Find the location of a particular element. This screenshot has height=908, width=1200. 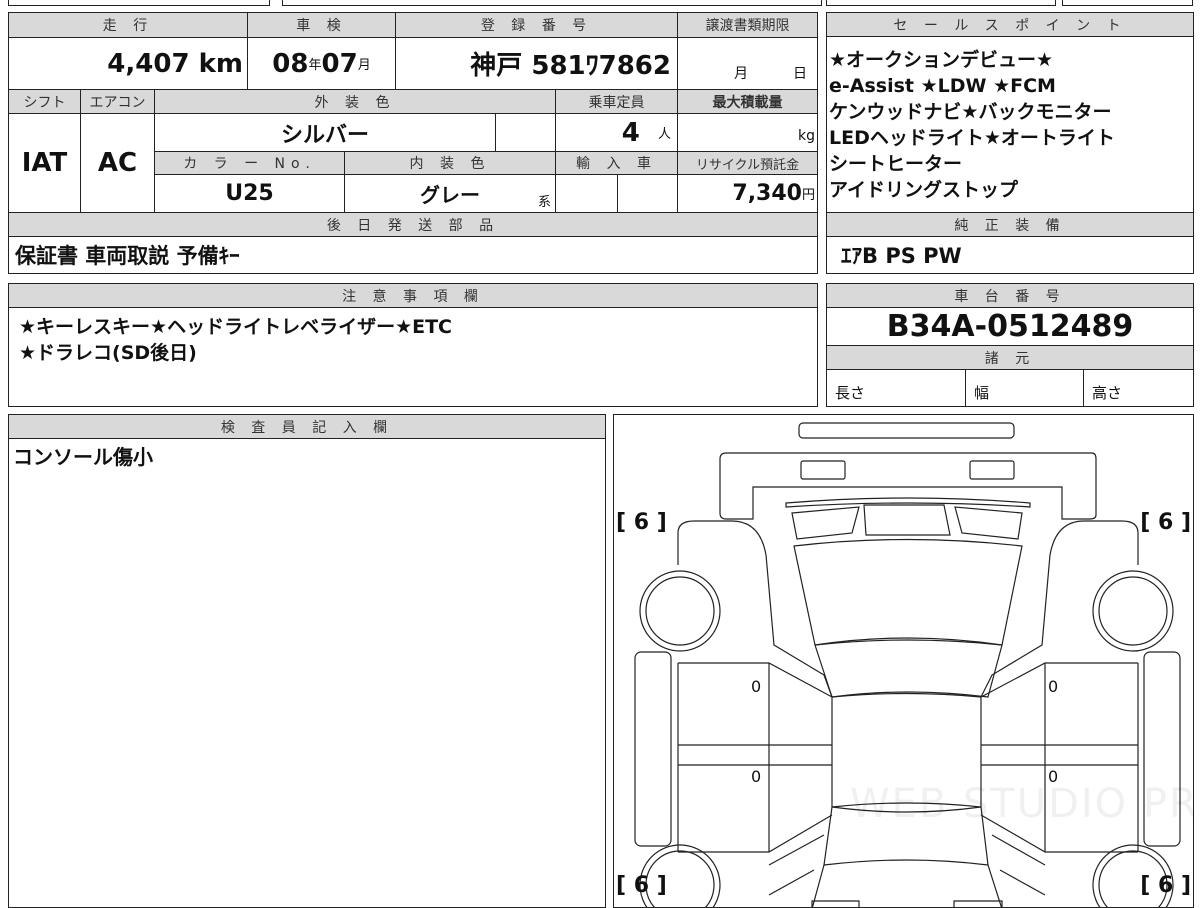

inspector-label: 検 査 員 記 入 欄 is located at coordinates (307, 426).